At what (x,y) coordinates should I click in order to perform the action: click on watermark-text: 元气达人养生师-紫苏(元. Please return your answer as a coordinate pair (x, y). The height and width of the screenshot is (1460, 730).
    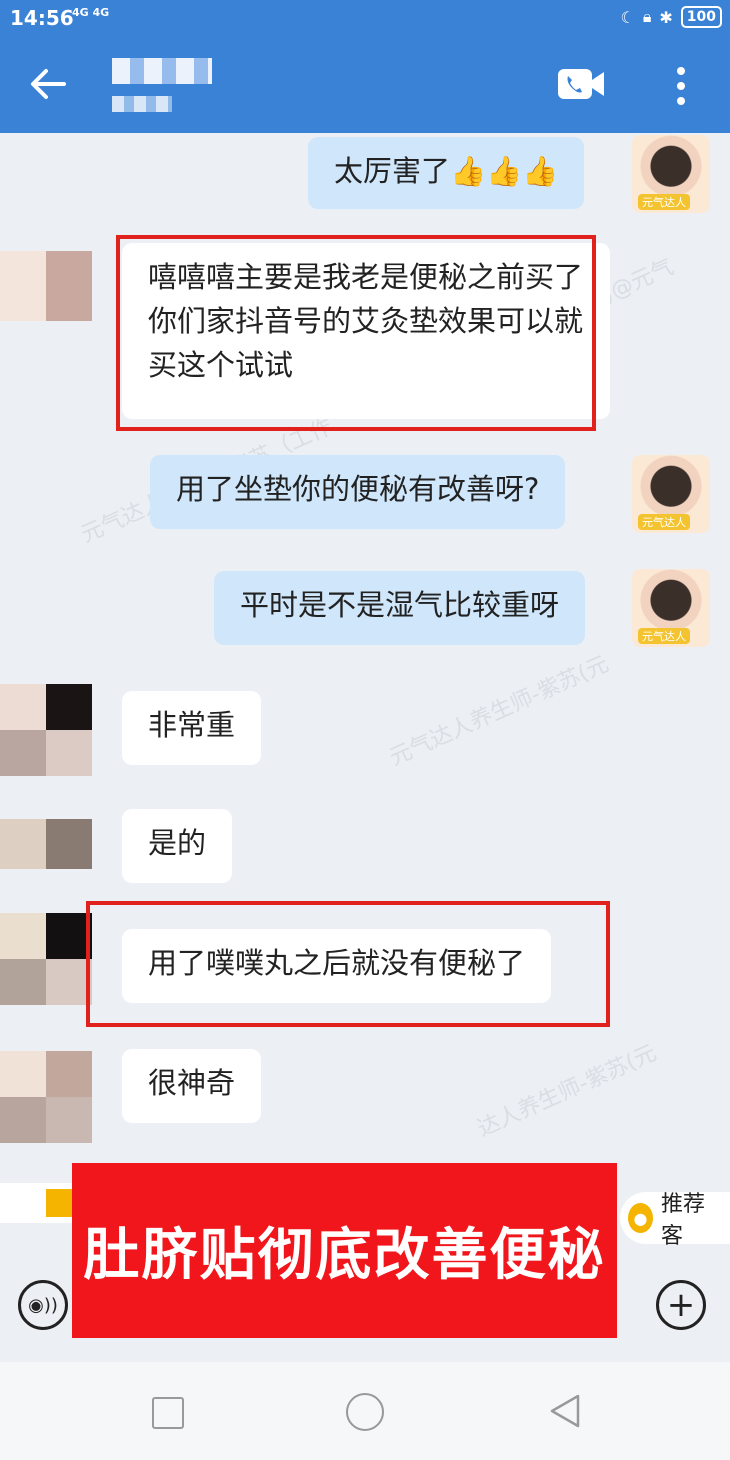
    Looking at the image, I should click on (499, 711).